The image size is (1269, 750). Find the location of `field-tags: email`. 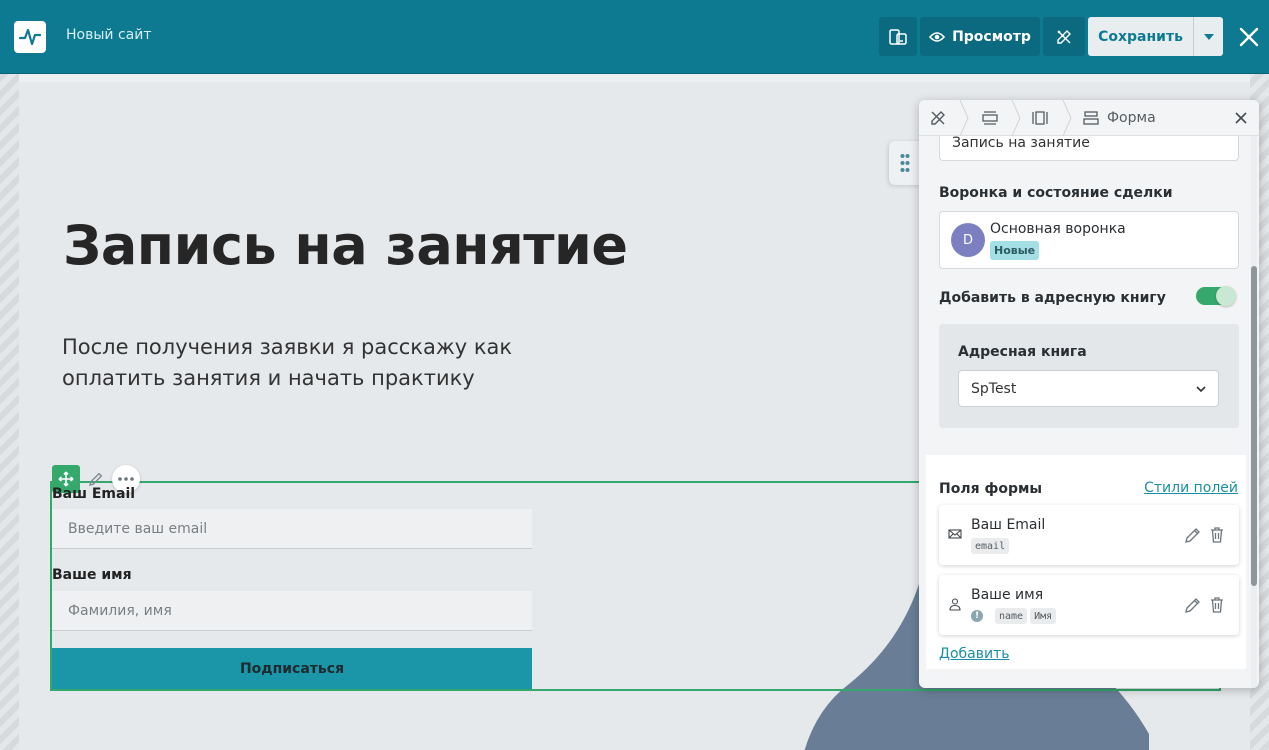

field-tags: email is located at coordinates (990, 546).